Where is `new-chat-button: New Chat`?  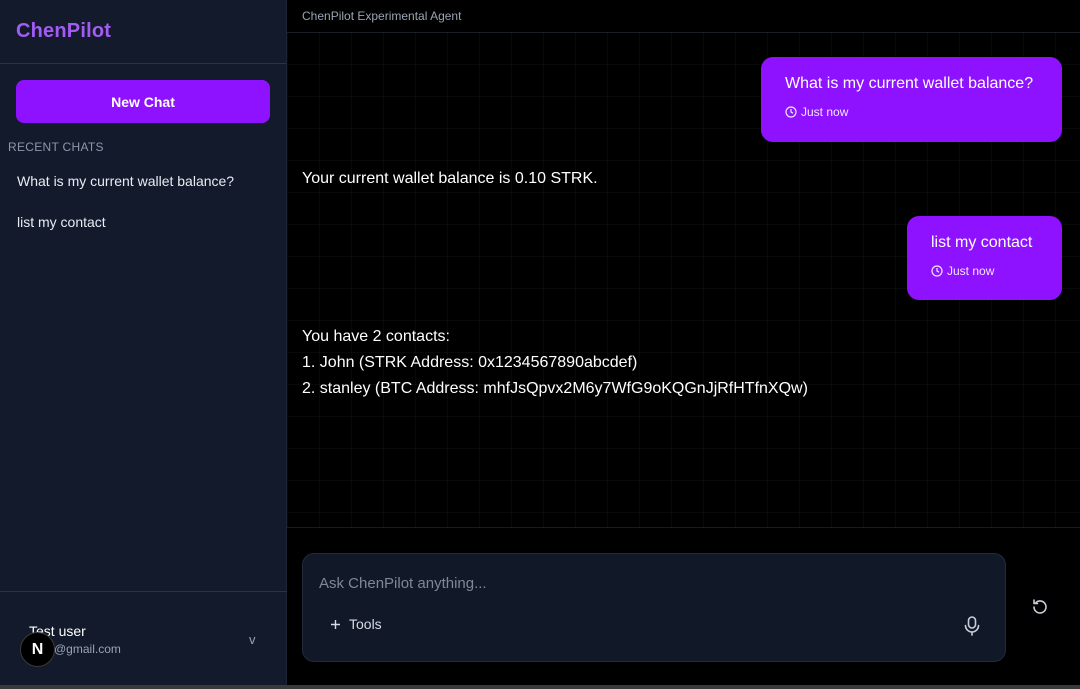
new-chat-button: New Chat is located at coordinates (143, 101).